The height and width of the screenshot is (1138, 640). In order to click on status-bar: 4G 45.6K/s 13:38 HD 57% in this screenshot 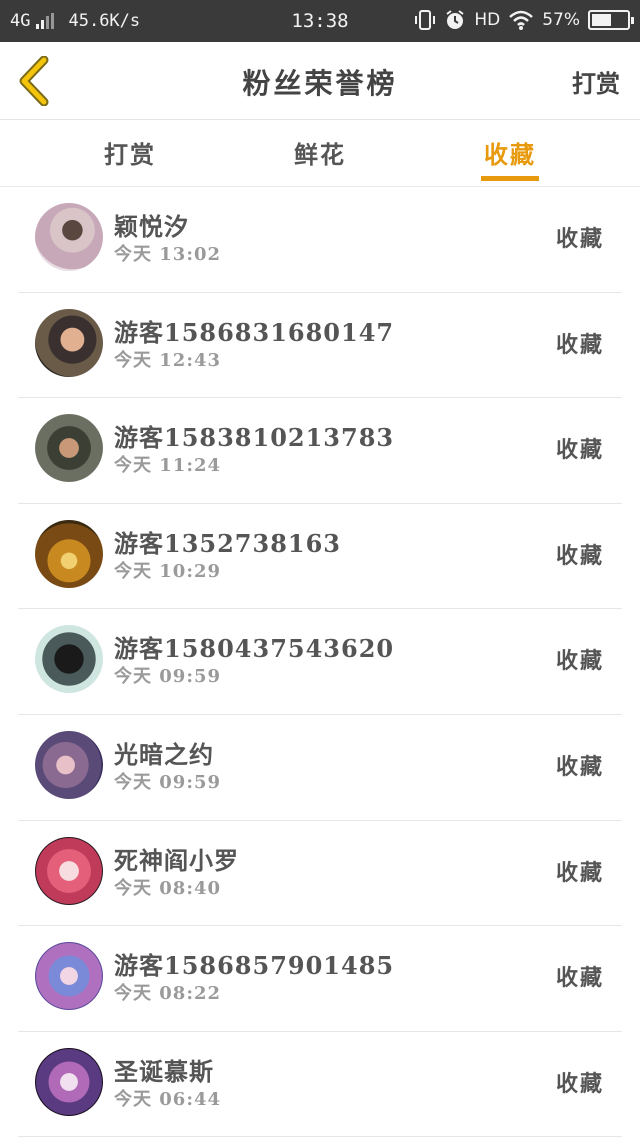, I will do `click(320, 21)`.